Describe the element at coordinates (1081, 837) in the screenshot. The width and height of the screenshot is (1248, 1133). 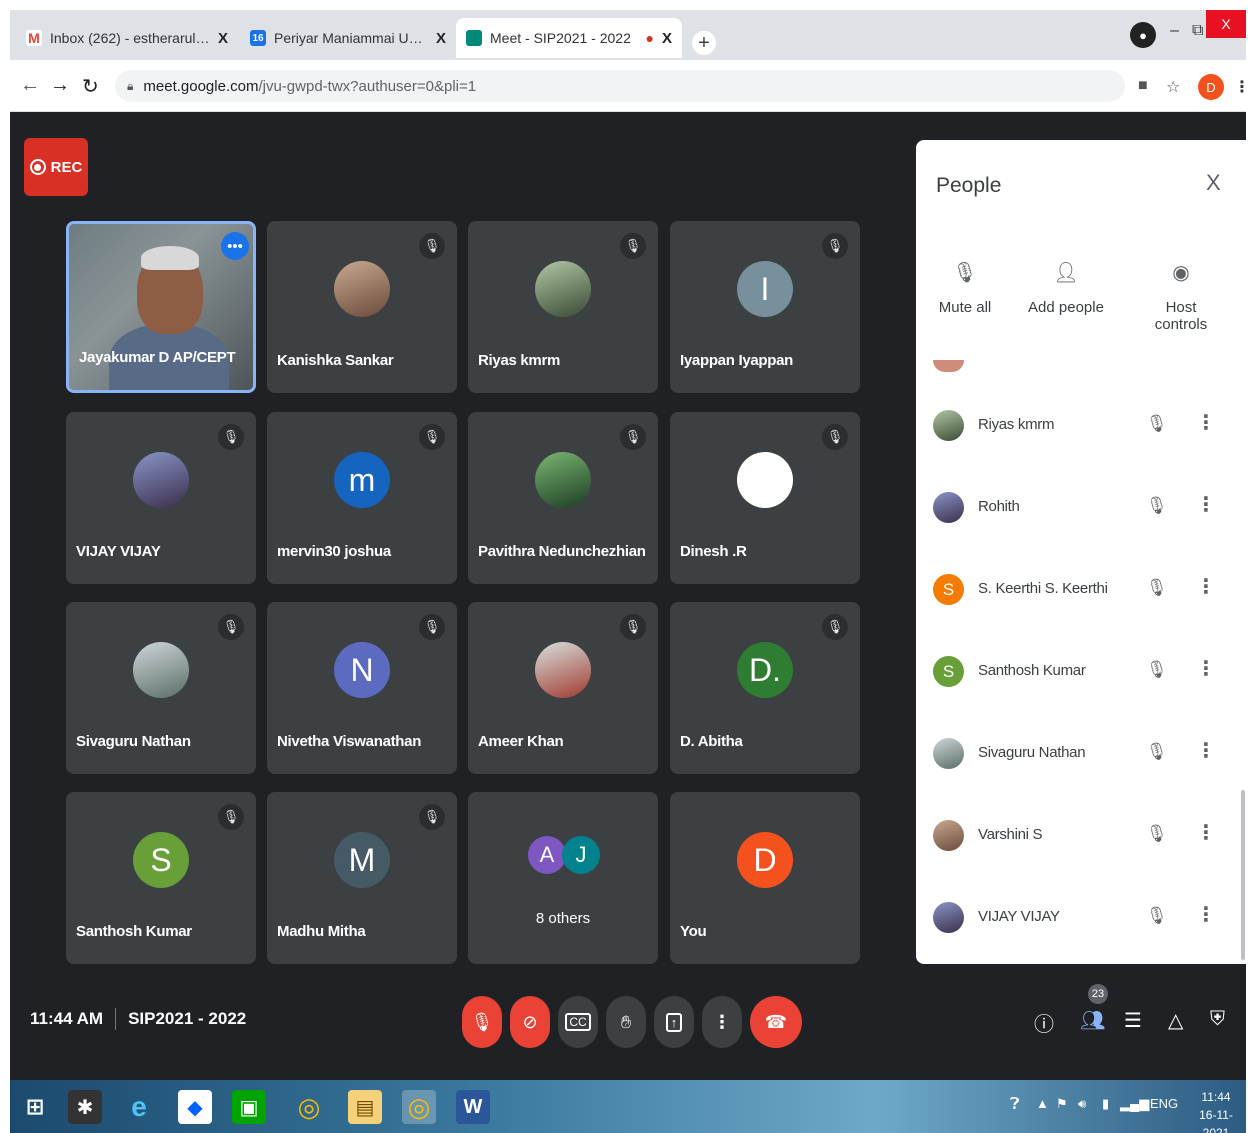
I see `list-item: Varshini S 🎙︎ ⋮` at that location.